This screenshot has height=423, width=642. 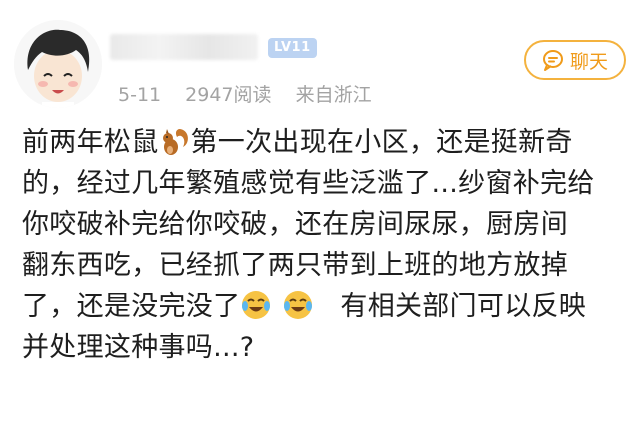 I want to click on content-text: 前两年松鼠, so click(x=90, y=142).